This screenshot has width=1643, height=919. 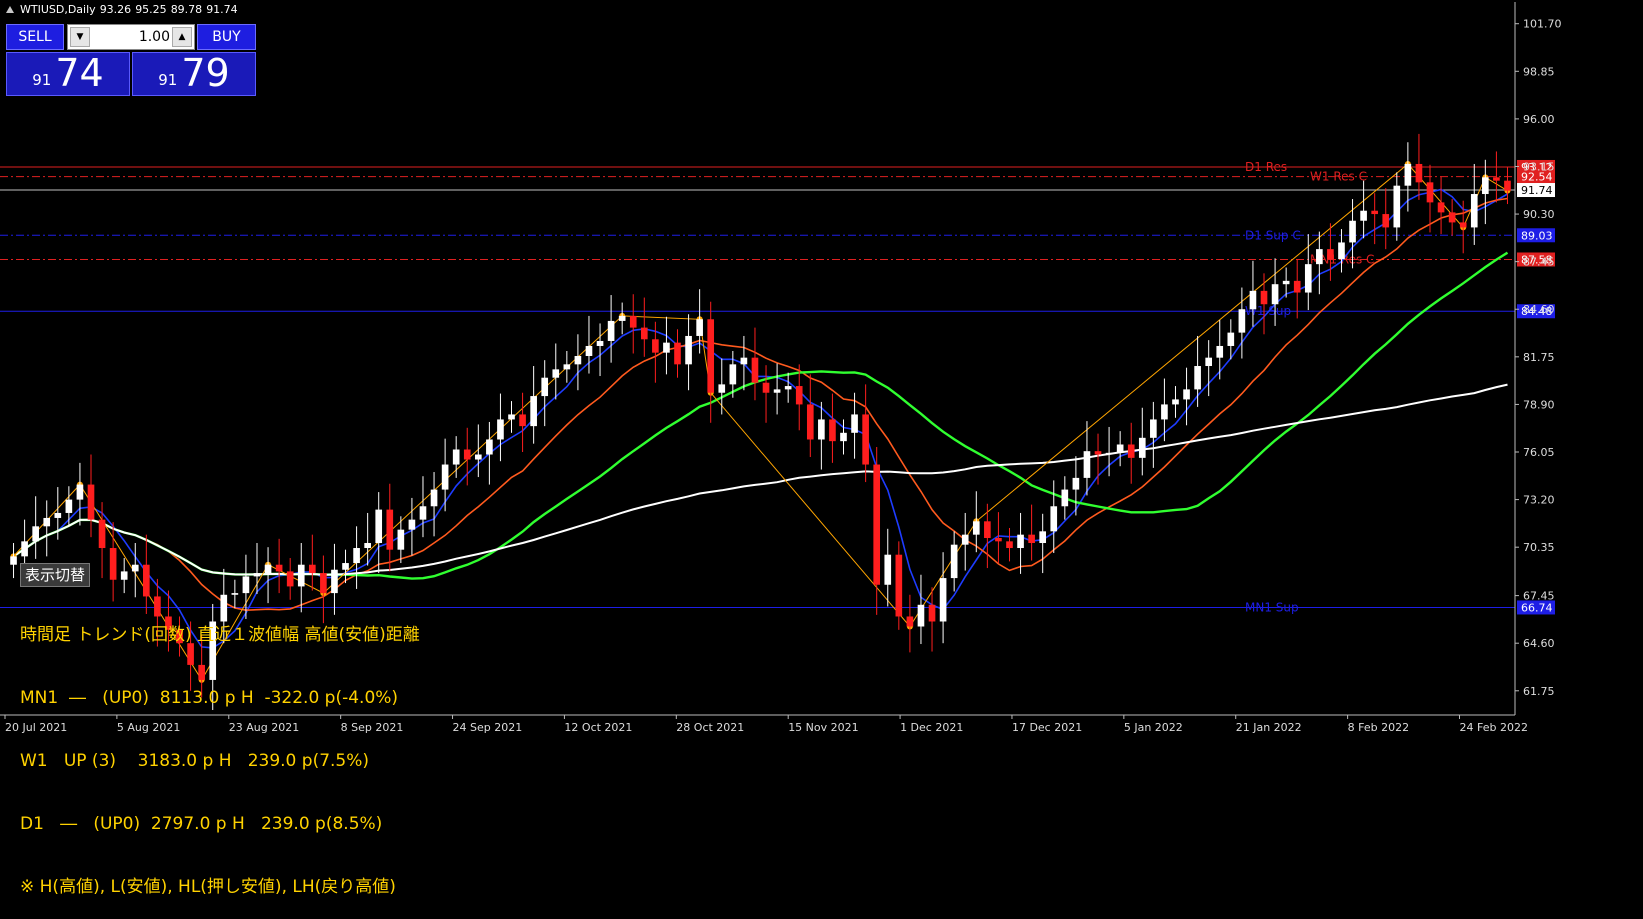 I want to click on price-tick-label: 93.15, so click(x=1539, y=166).